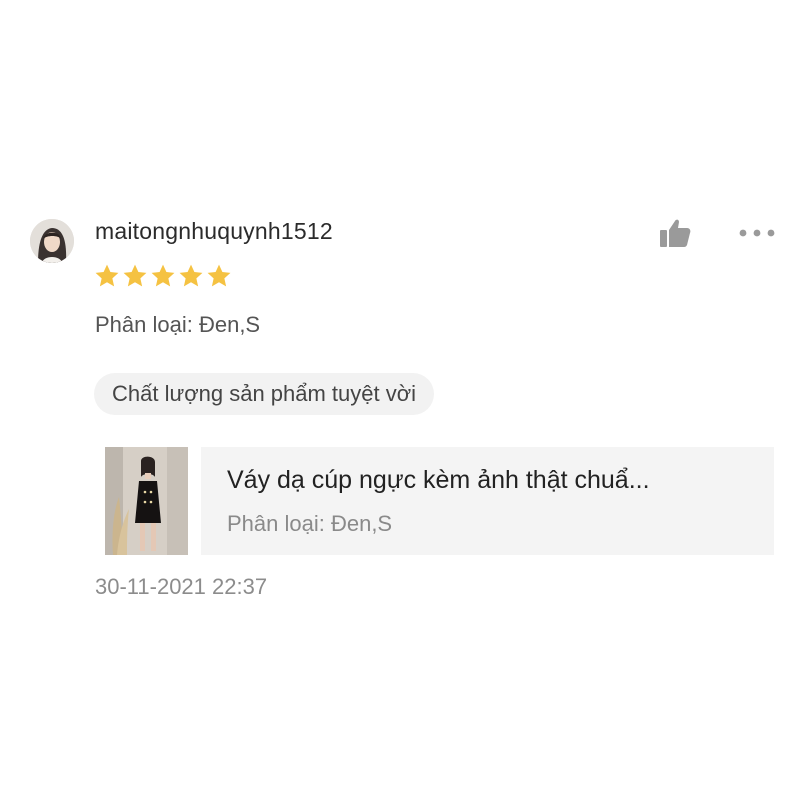 This screenshot has height=800, width=800. Describe the element at coordinates (146, 501) in the screenshot. I see `product-thumbnail` at that location.